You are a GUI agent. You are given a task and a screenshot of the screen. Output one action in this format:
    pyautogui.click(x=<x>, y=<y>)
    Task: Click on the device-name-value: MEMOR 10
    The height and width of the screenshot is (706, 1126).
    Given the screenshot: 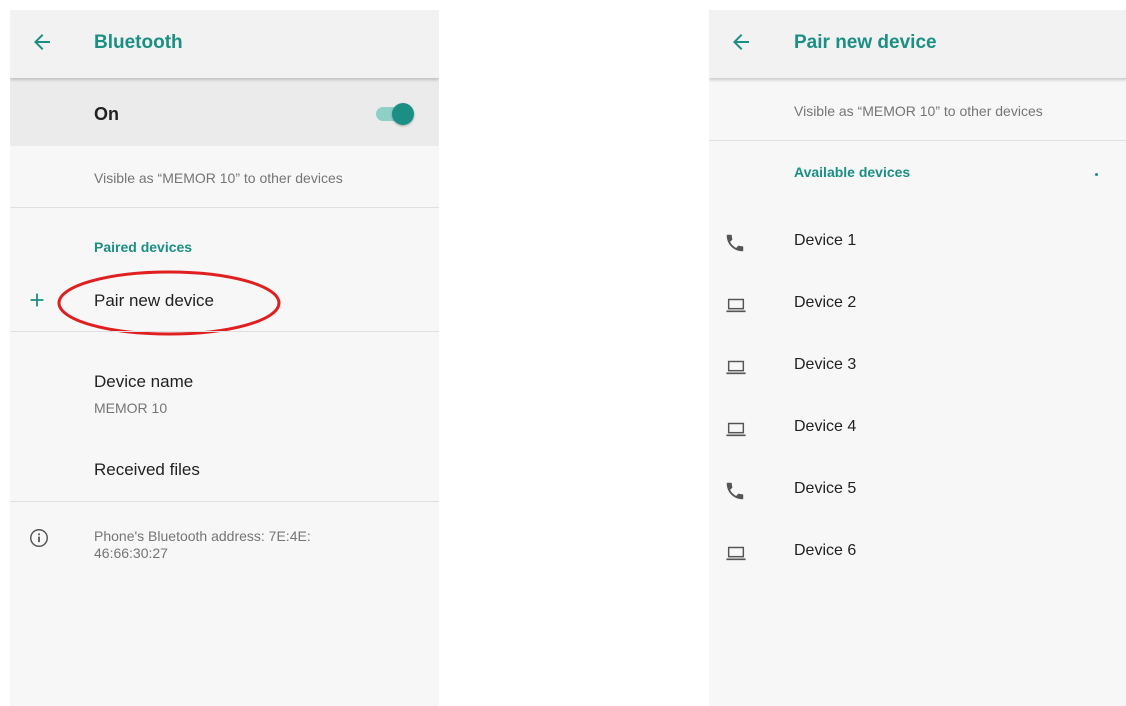 What is the action you would take?
    pyautogui.click(x=131, y=408)
    